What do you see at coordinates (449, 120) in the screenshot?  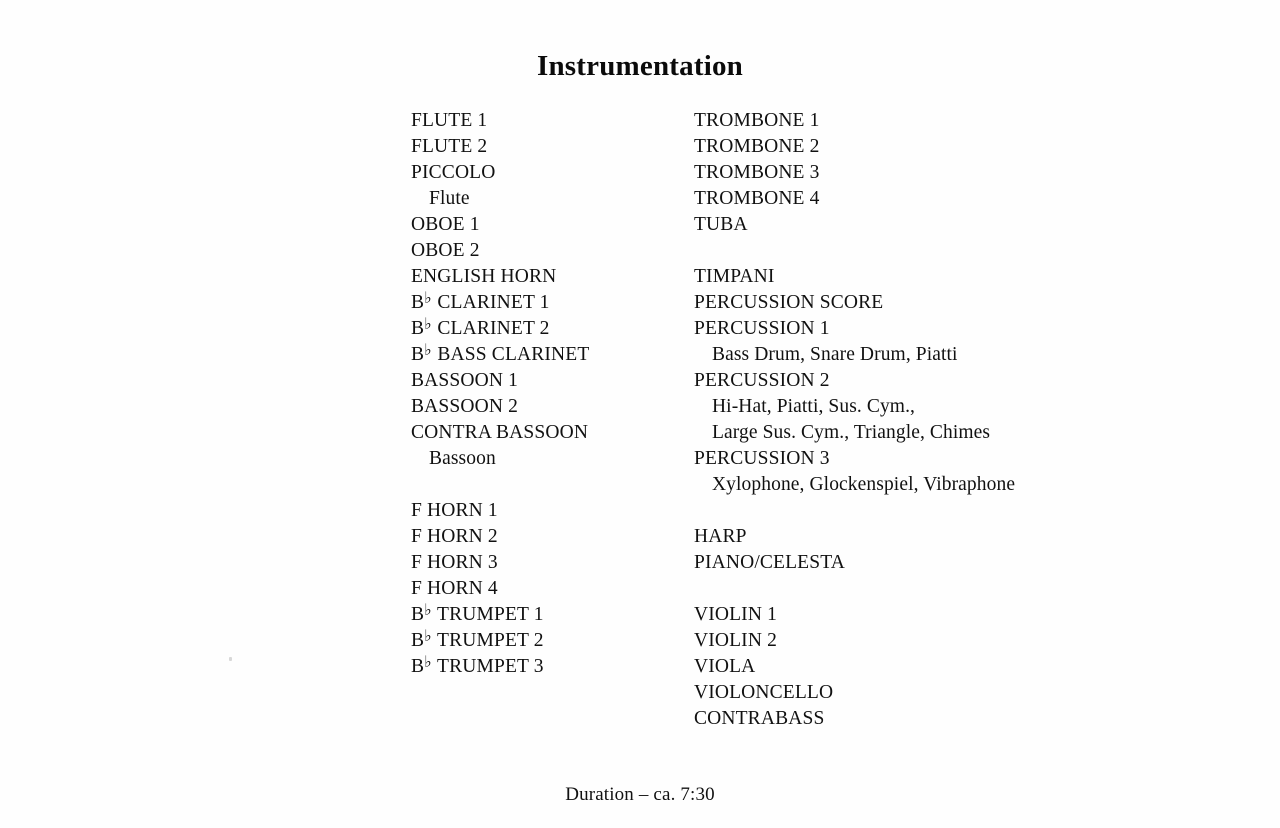 I see `instrument-entry: FLUTE 1` at bounding box center [449, 120].